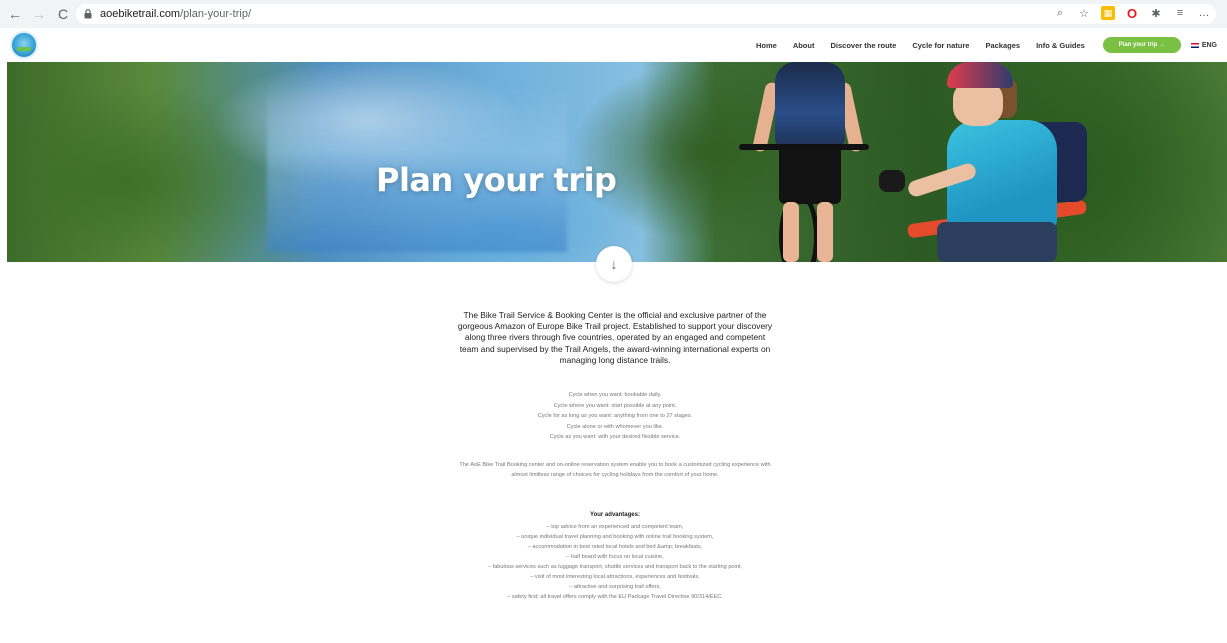 The width and height of the screenshot is (1227, 643). What do you see at coordinates (1060, 45) in the screenshot?
I see `nav-info-guides: Info & Guides` at bounding box center [1060, 45].